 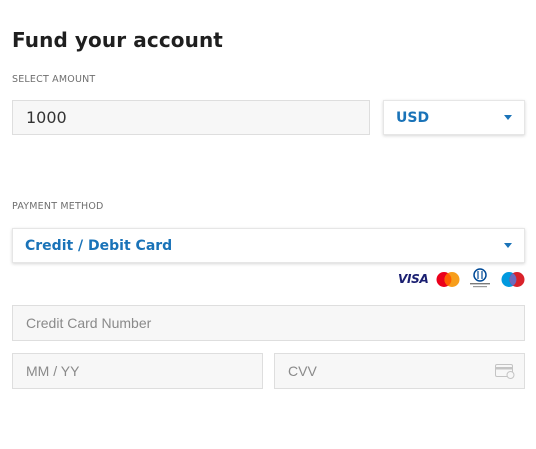 I want to click on diners-club-logo-icon, so click(x=480, y=278).